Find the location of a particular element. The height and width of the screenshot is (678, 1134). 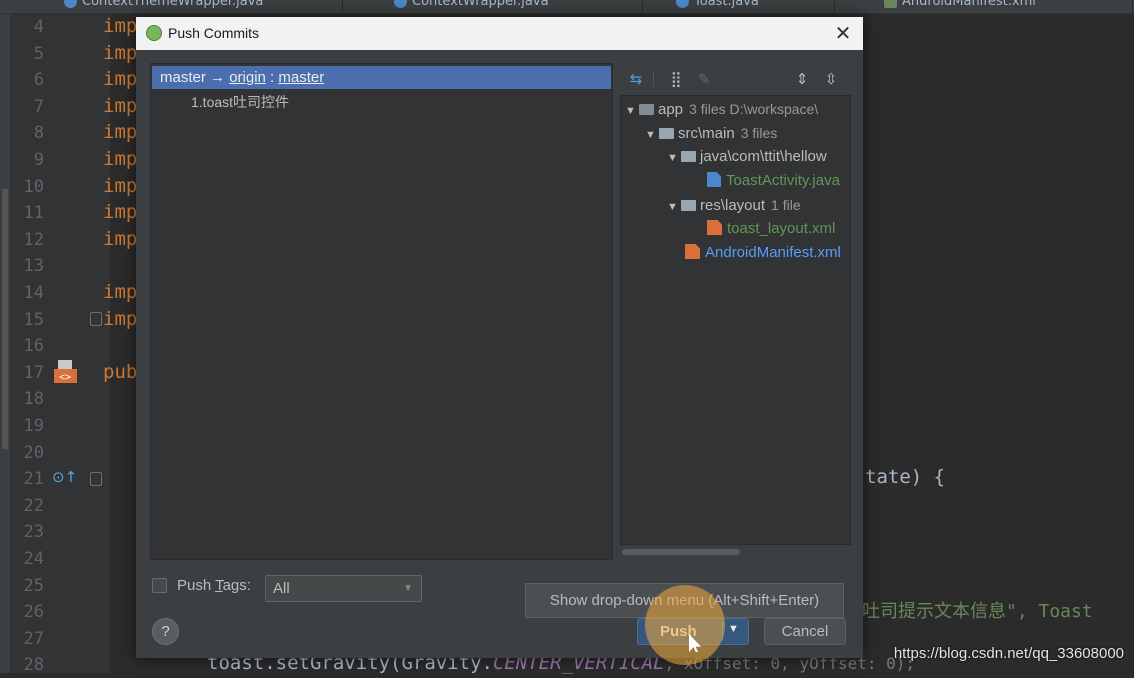

tree-node-meta: 3 files D:\workspace\ is located at coordinates (754, 109).